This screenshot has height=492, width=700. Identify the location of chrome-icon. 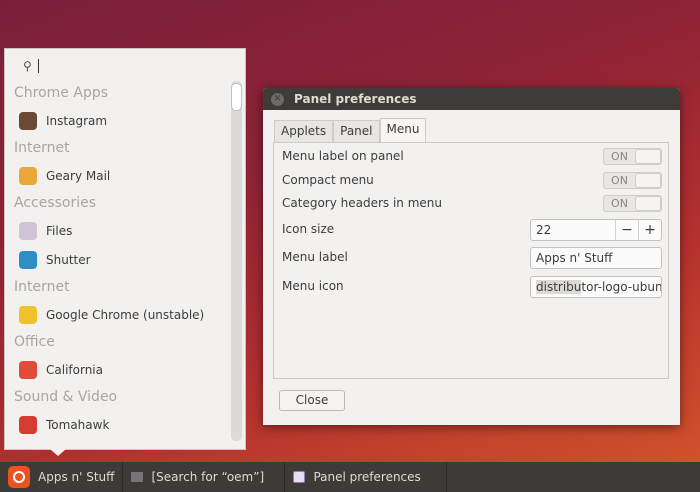
(28, 315).